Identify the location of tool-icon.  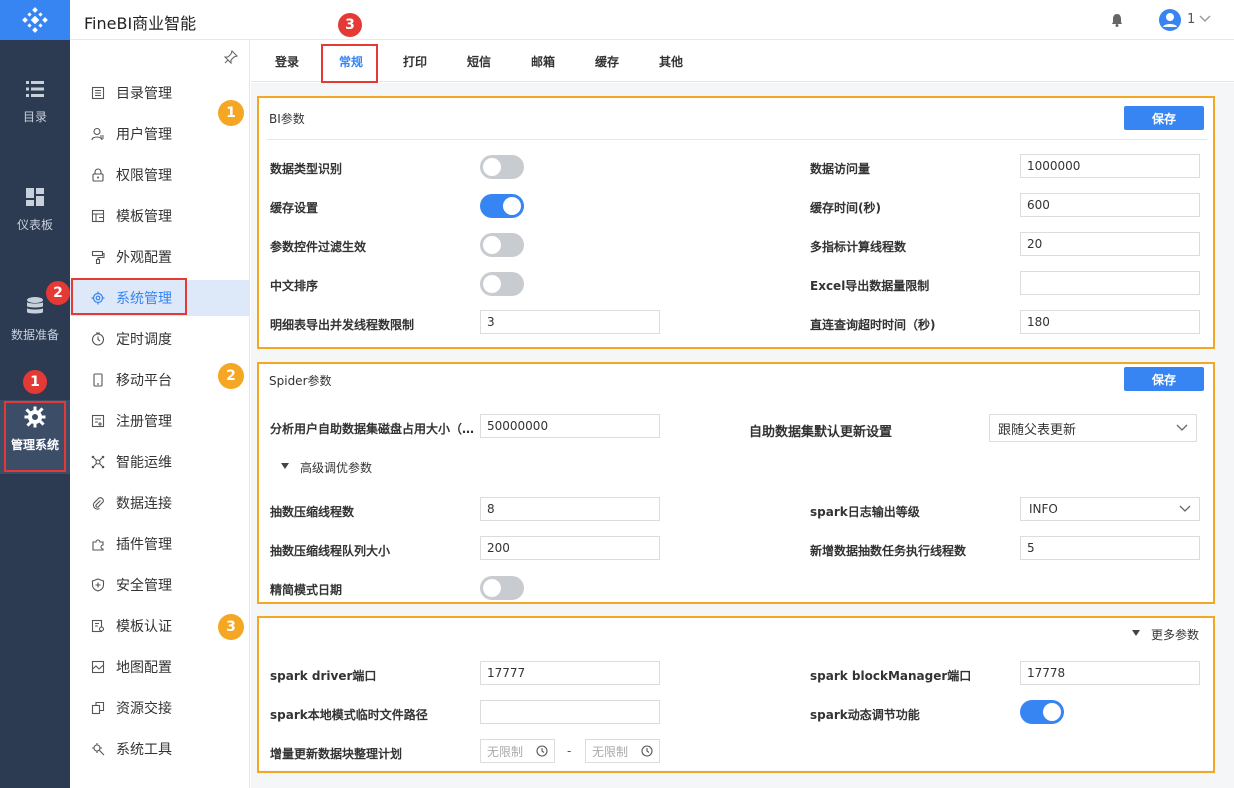
(98, 749).